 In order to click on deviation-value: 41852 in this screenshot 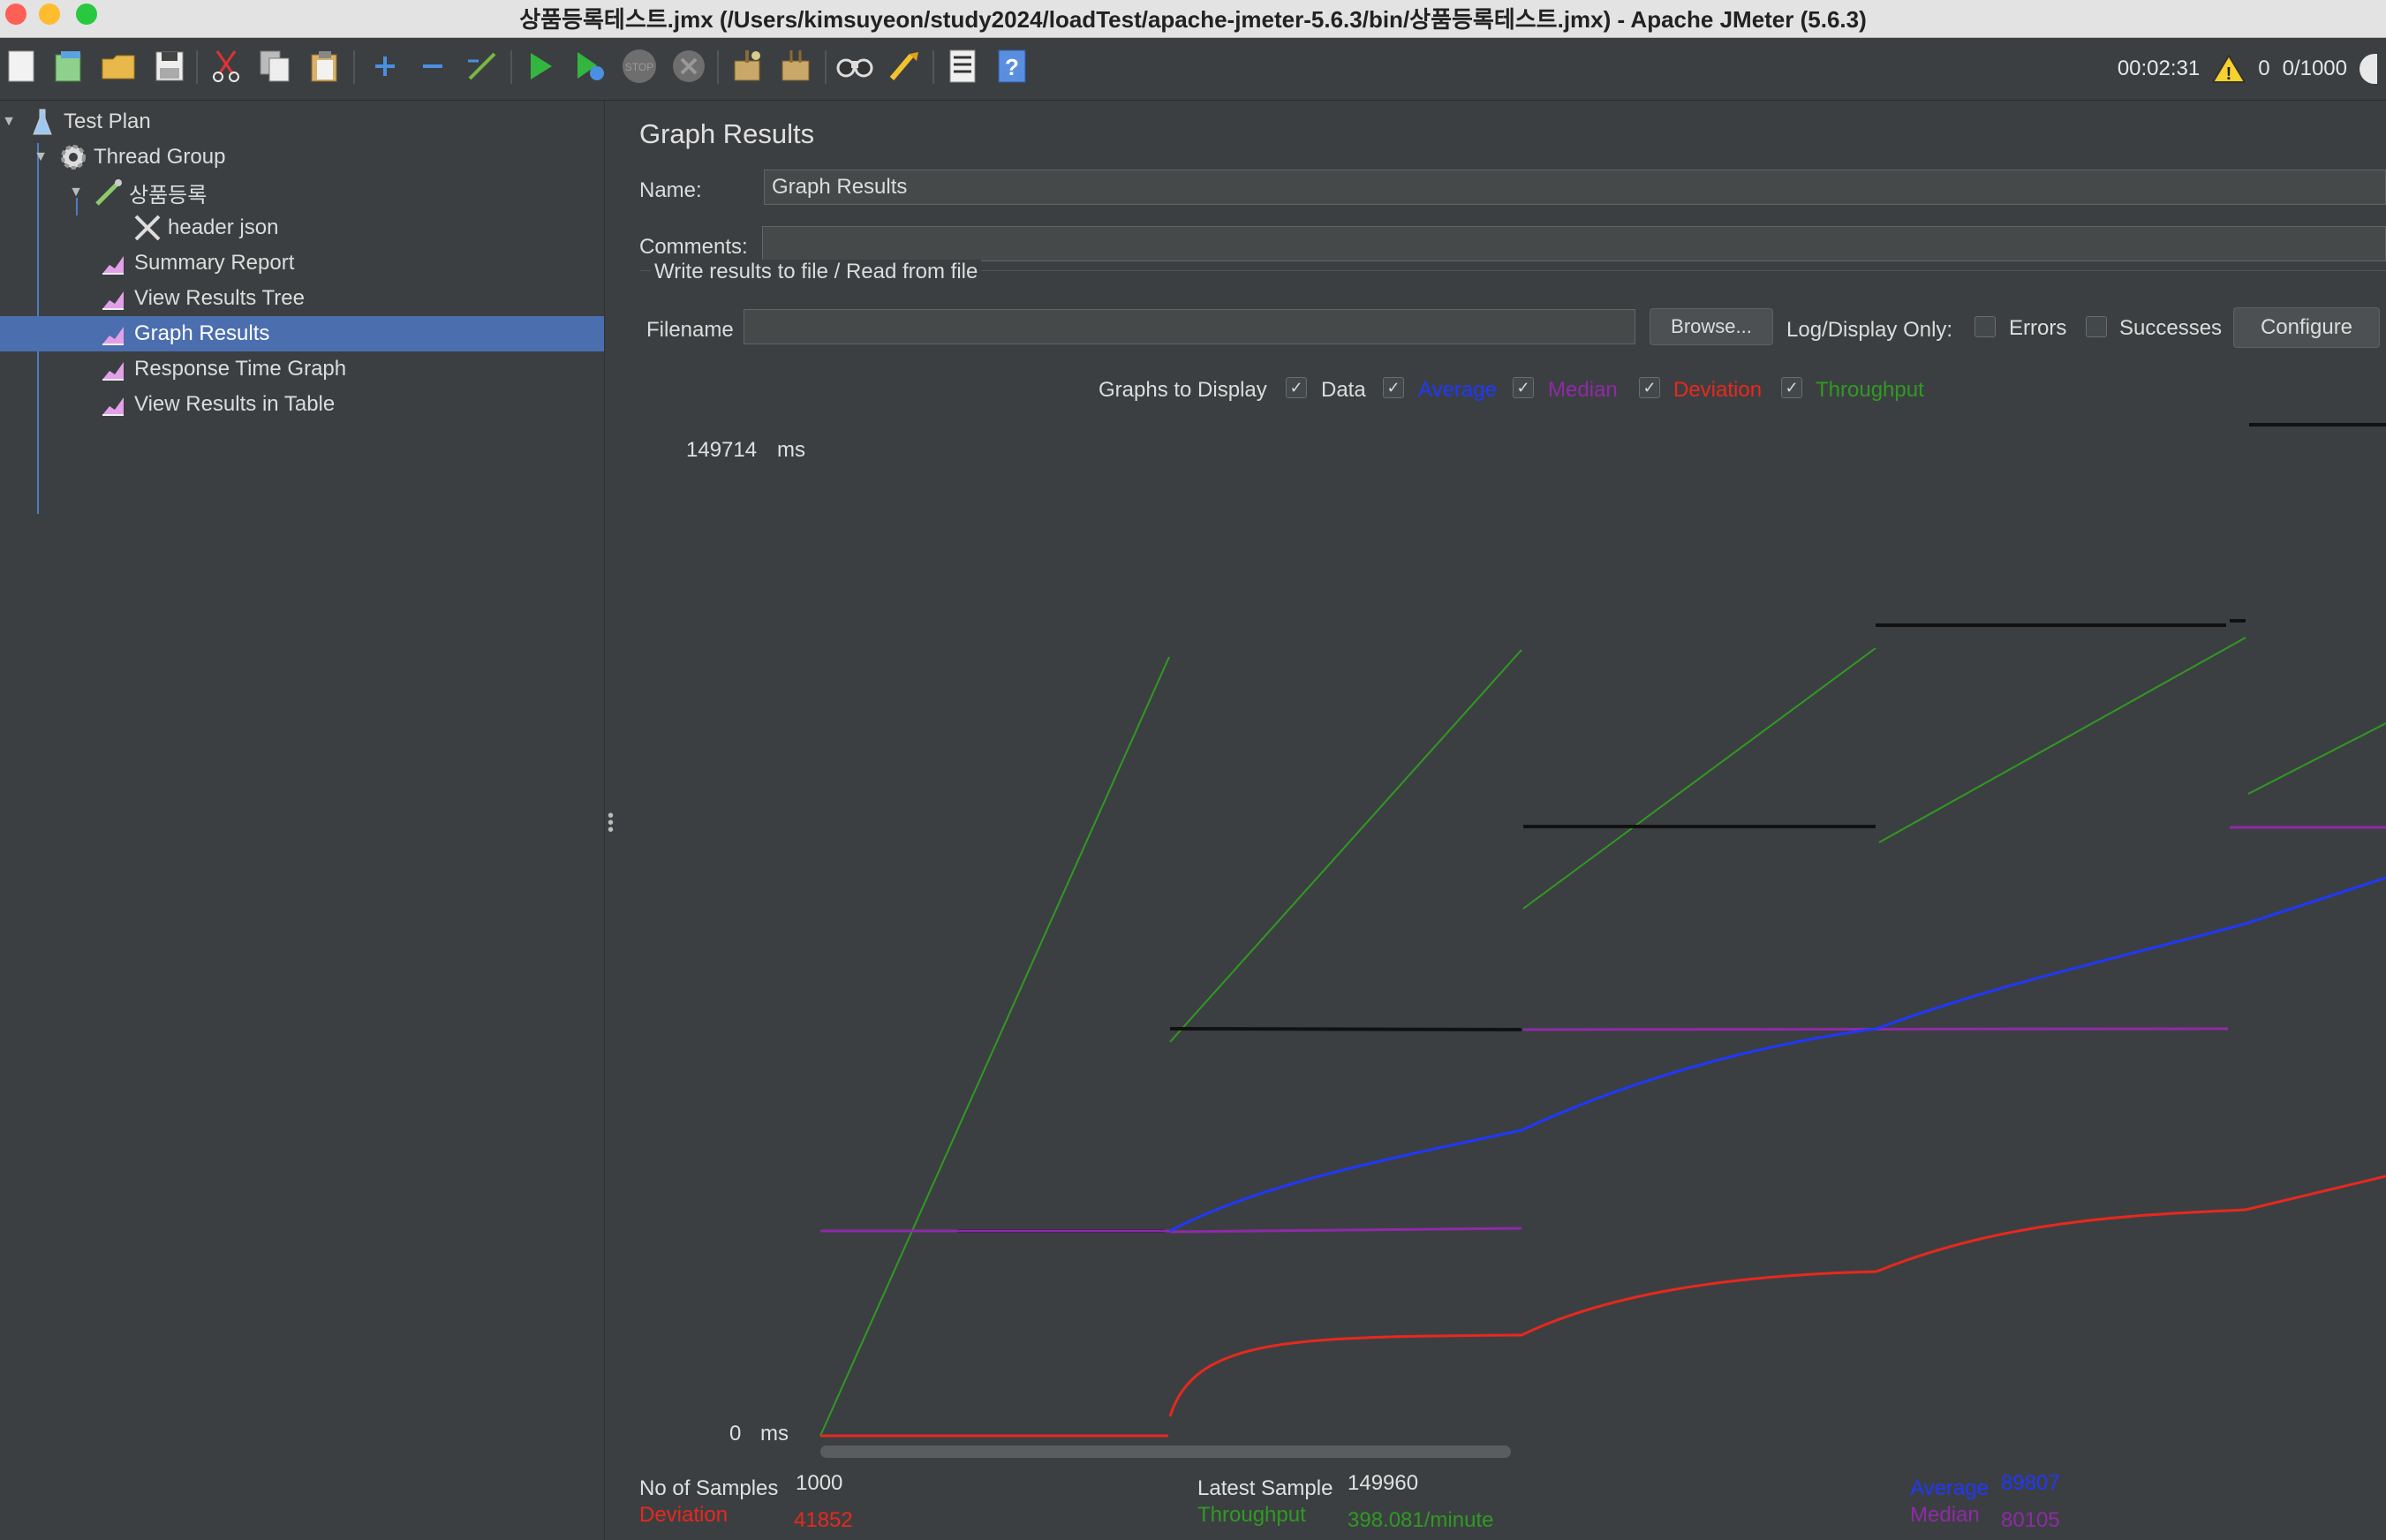, I will do `click(824, 1520)`.